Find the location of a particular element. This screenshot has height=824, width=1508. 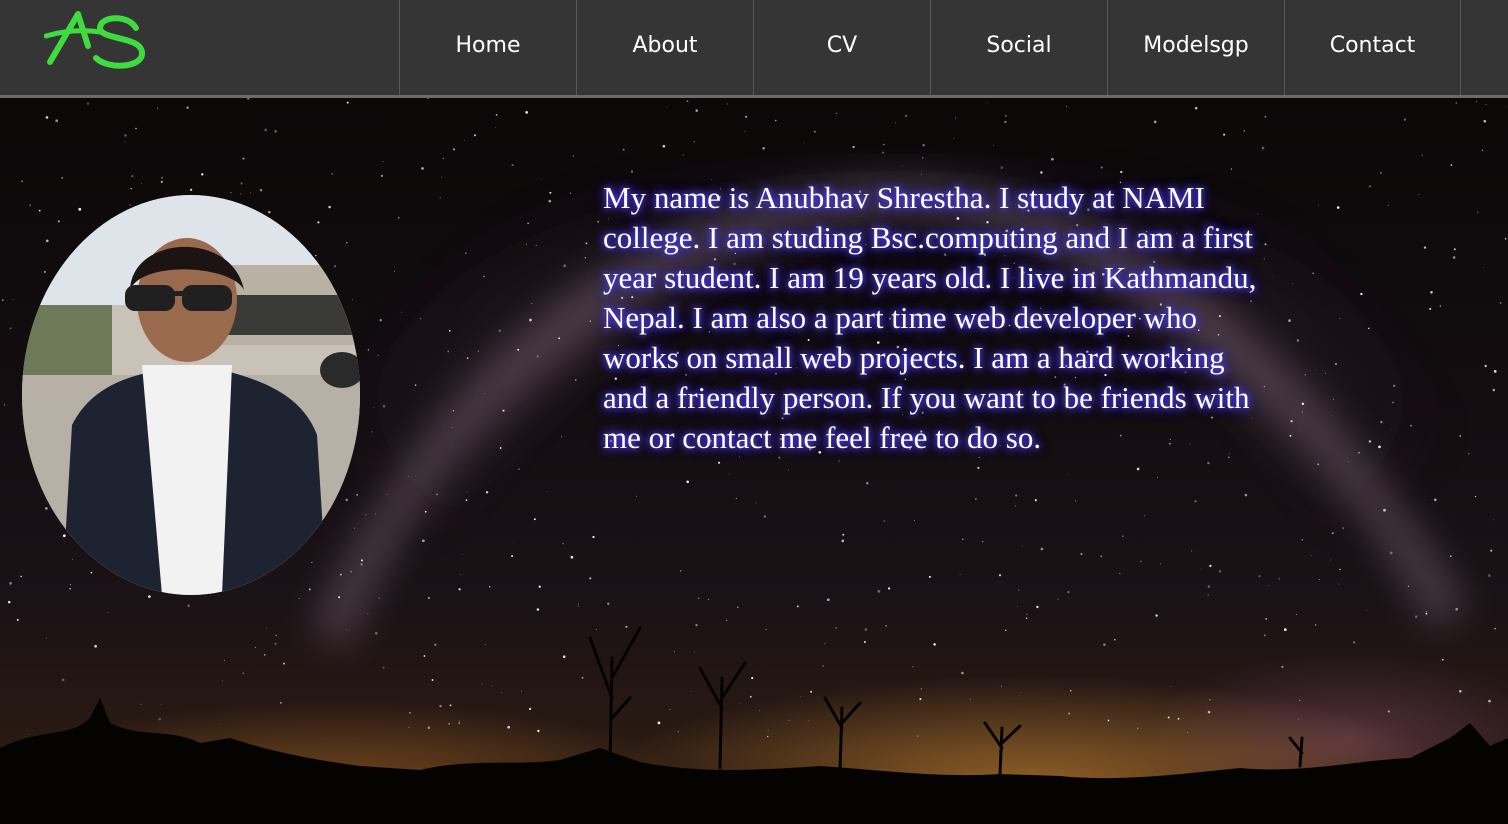

nav-label: Social is located at coordinates (1019, 45).